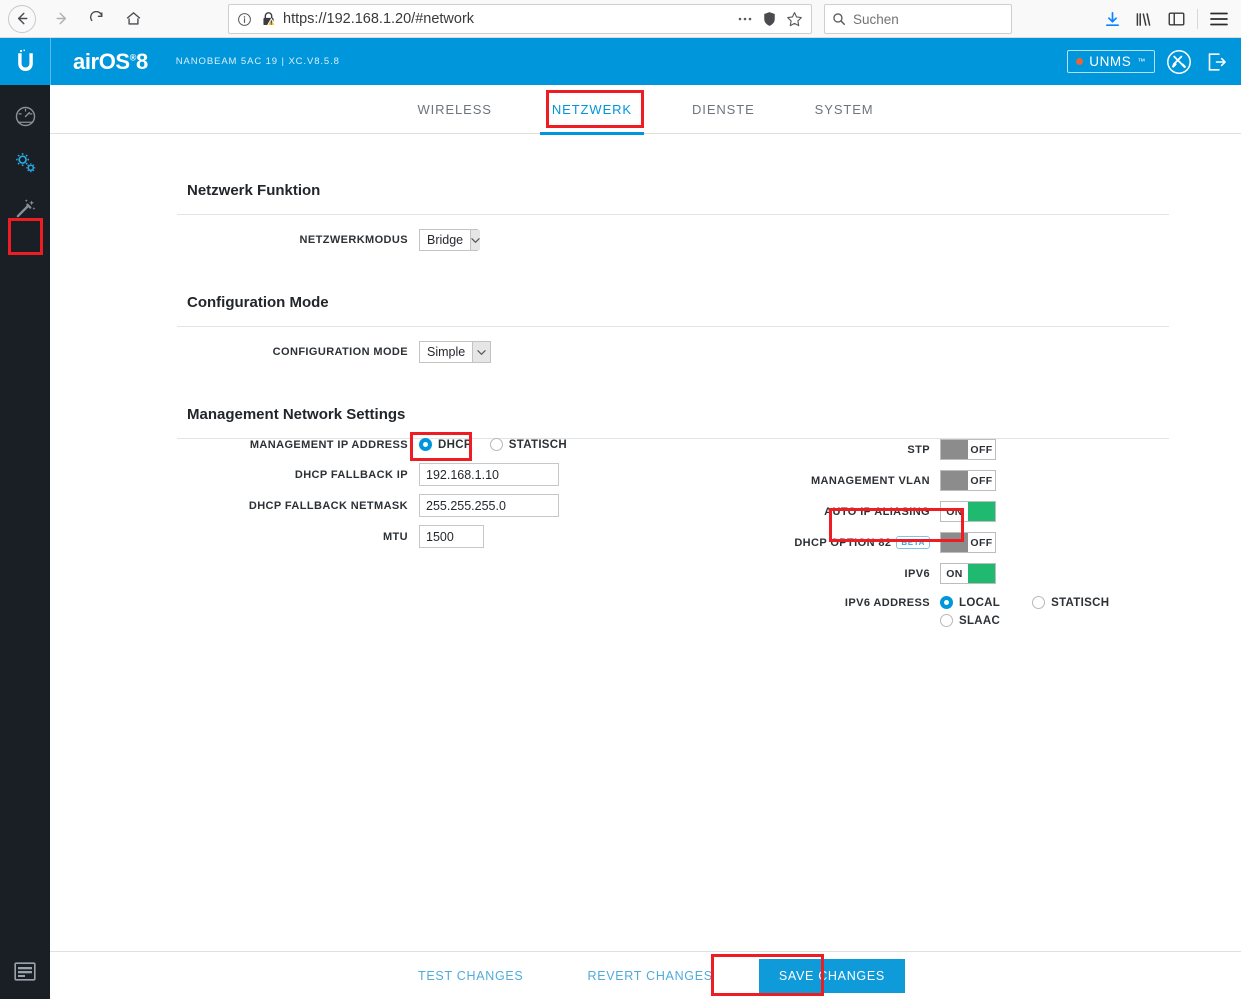  Describe the element at coordinates (450, 240) in the screenshot. I see `network-mode-select: Bridge` at that location.